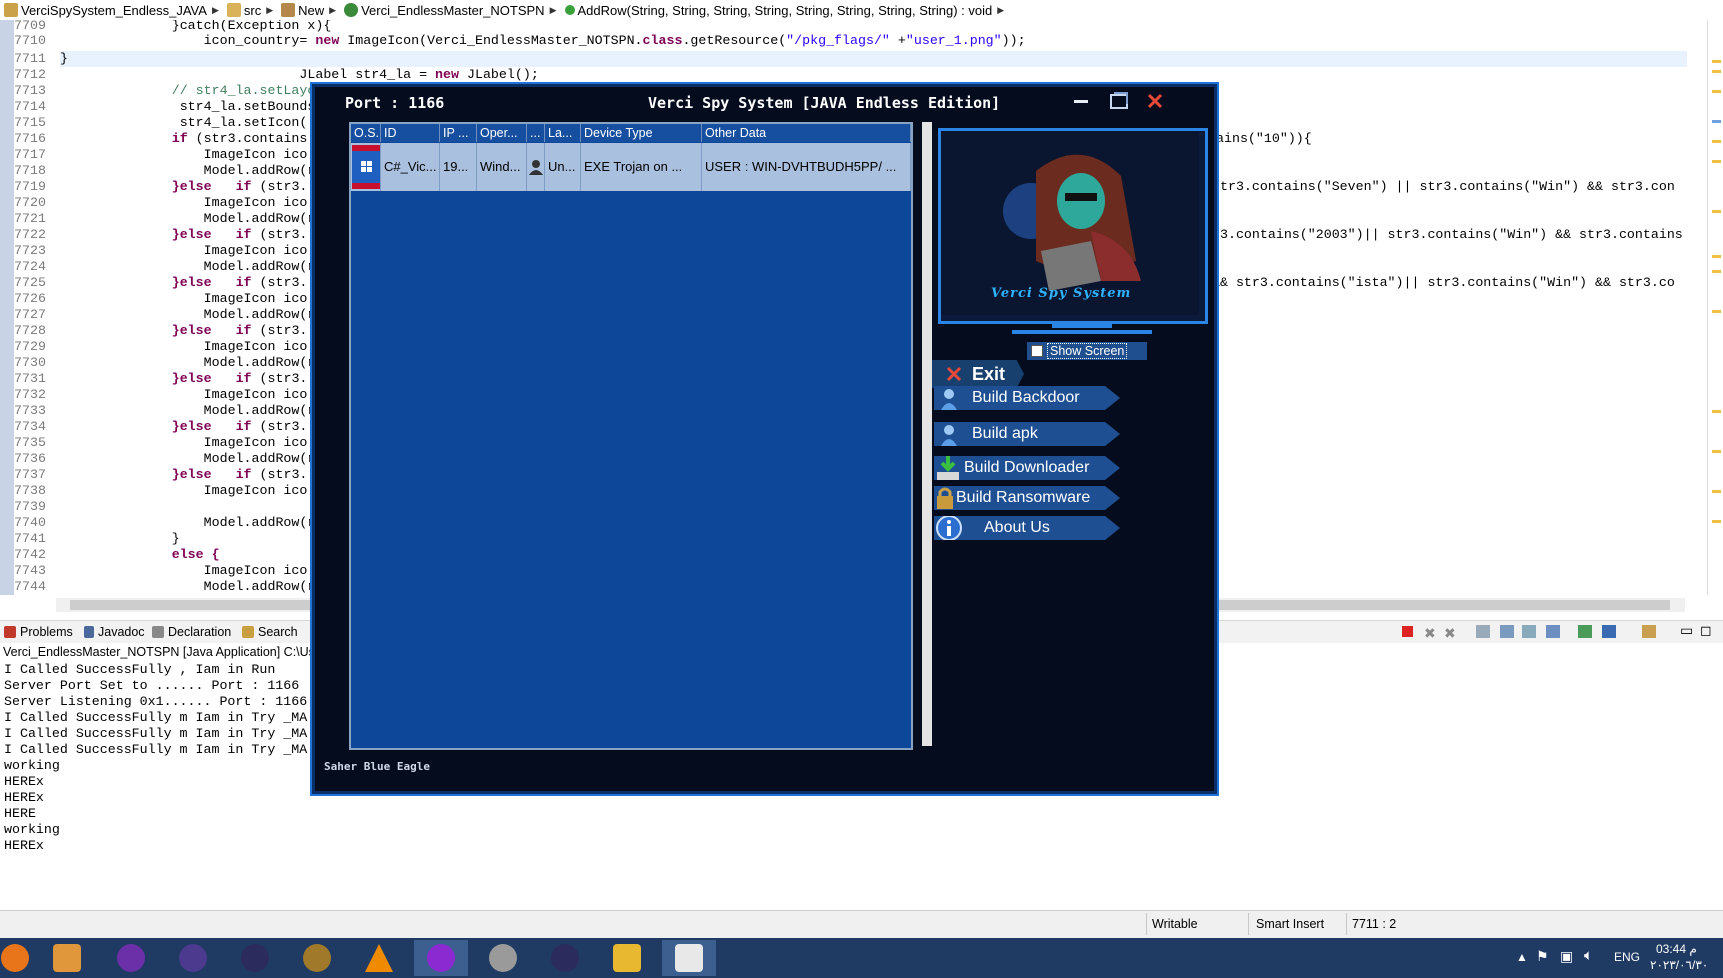  Describe the element at coordinates (161, 250) in the screenshot. I see `code-line: 7723 ImageIcon ico` at that location.